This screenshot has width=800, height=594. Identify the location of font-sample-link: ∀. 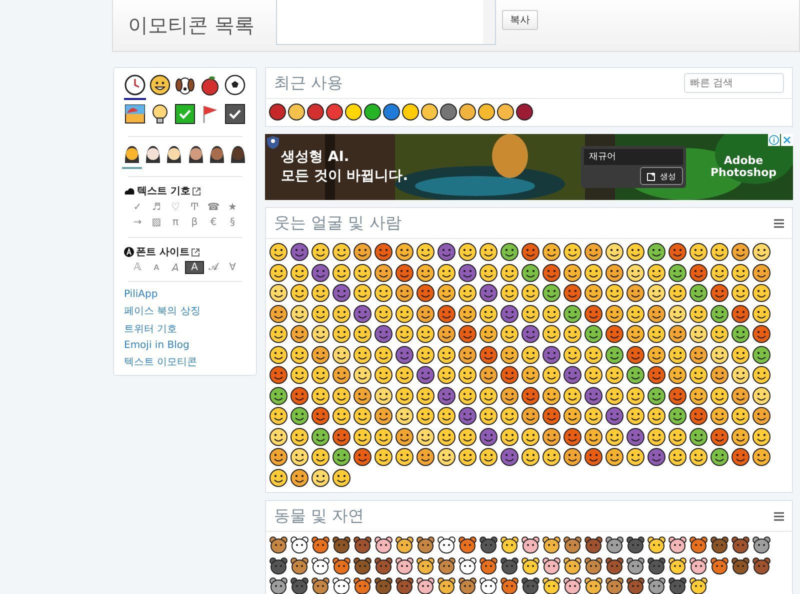
(232, 267).